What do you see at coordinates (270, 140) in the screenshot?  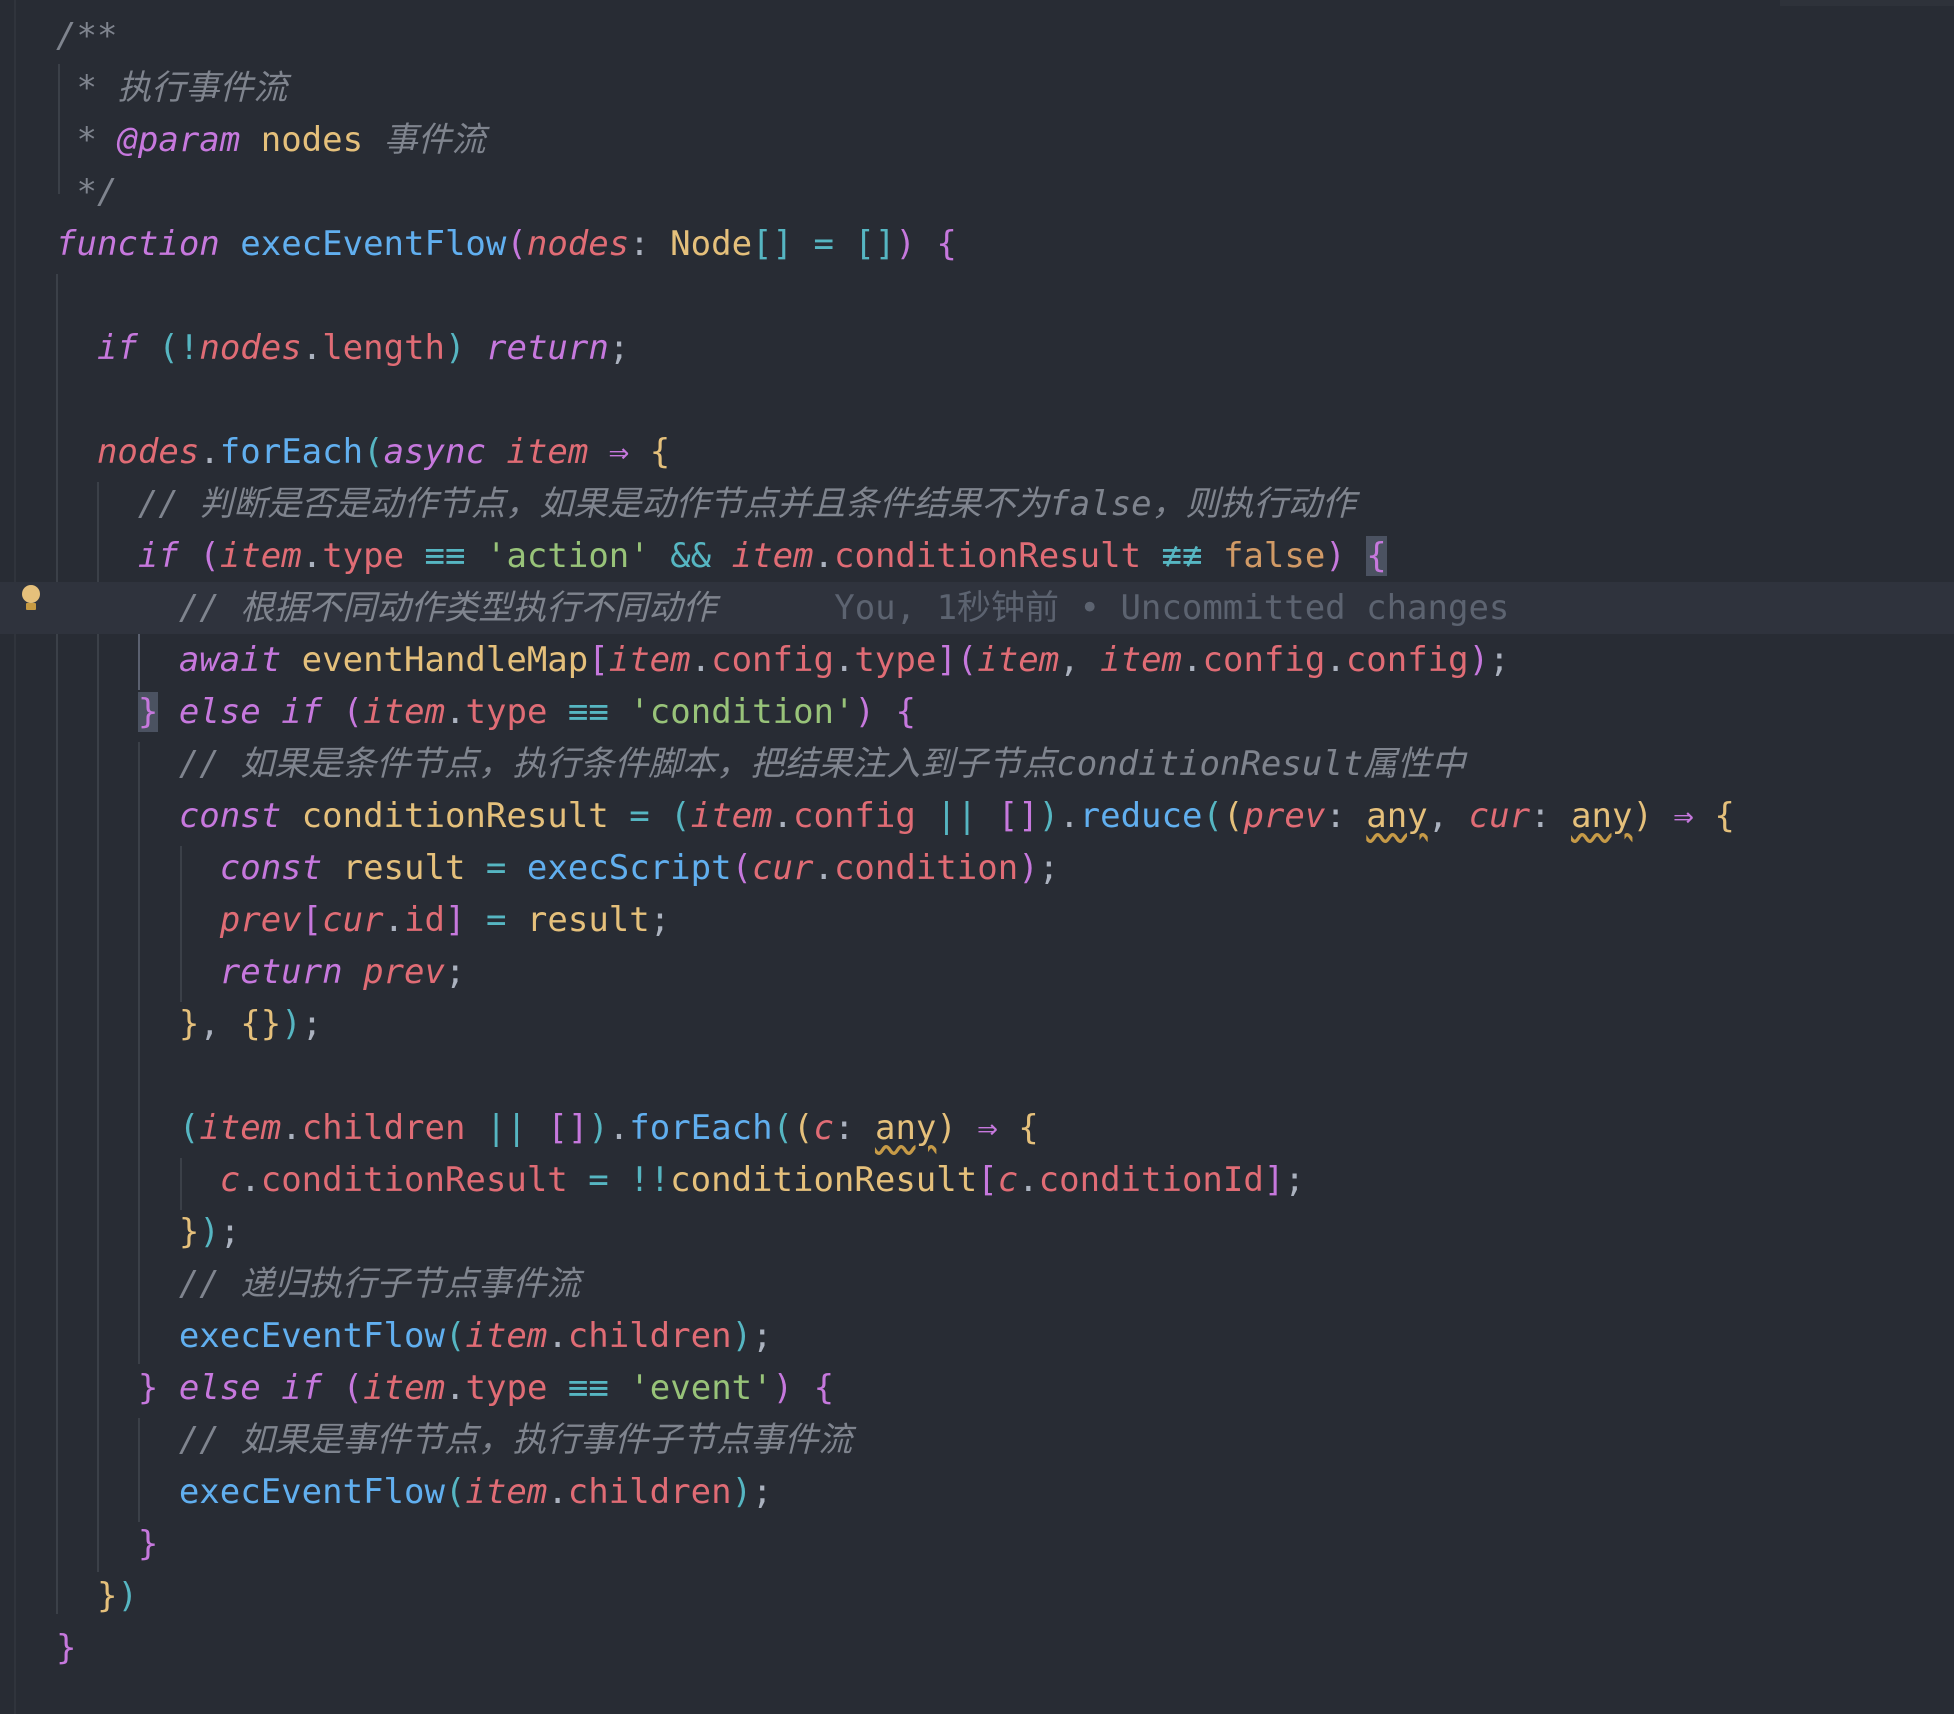 I see `code-text: * @param nodes 事件流` at bounding box center [270, 140].